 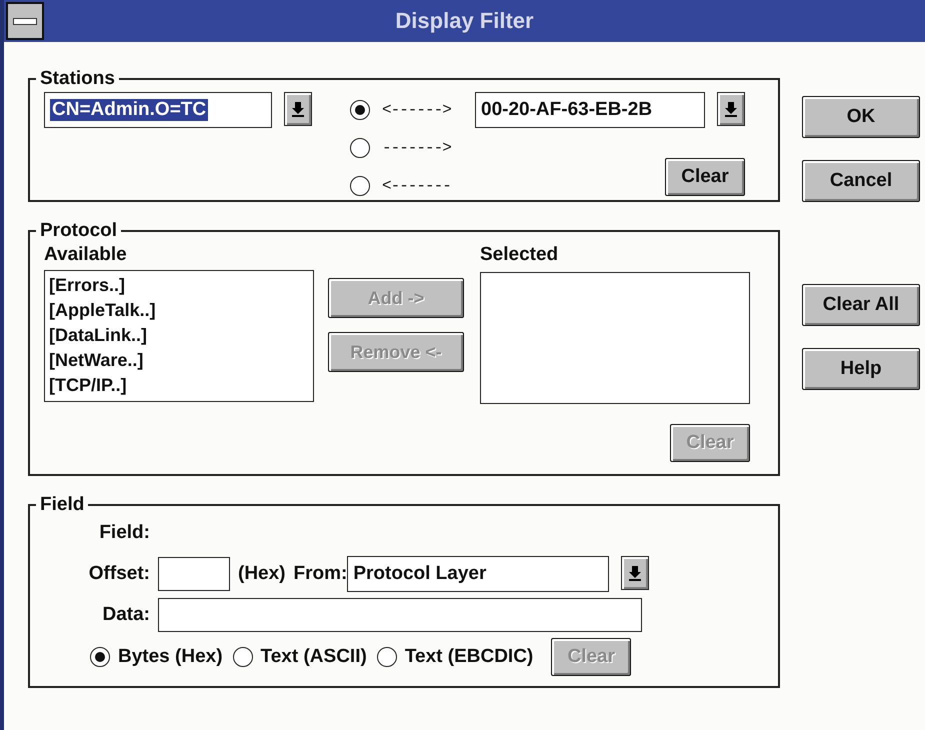 What do you see at coordinates (520, 255) in the screenshot?
I see `selected-label: Selected` at bounding box center [520, 255].